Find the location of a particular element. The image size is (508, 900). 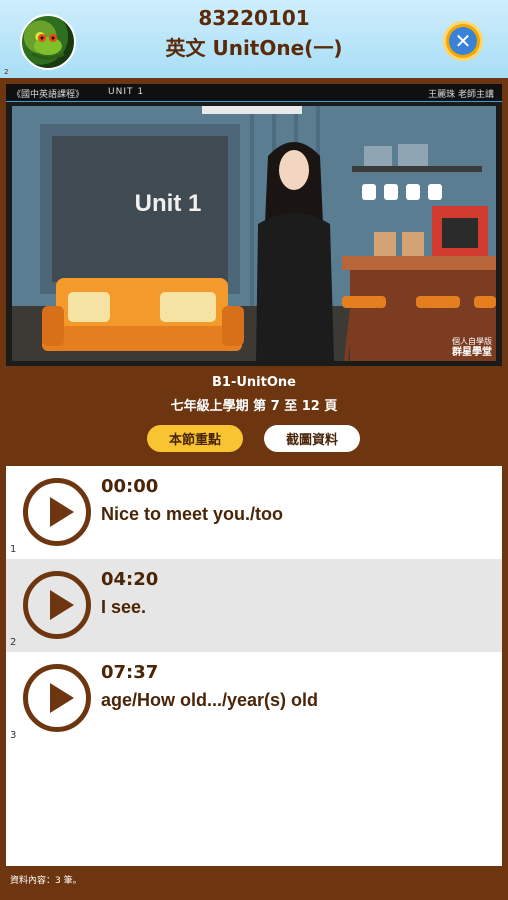

video-teacher-label: 王麗珠 老師主講 is located at coordinates (461, 95).